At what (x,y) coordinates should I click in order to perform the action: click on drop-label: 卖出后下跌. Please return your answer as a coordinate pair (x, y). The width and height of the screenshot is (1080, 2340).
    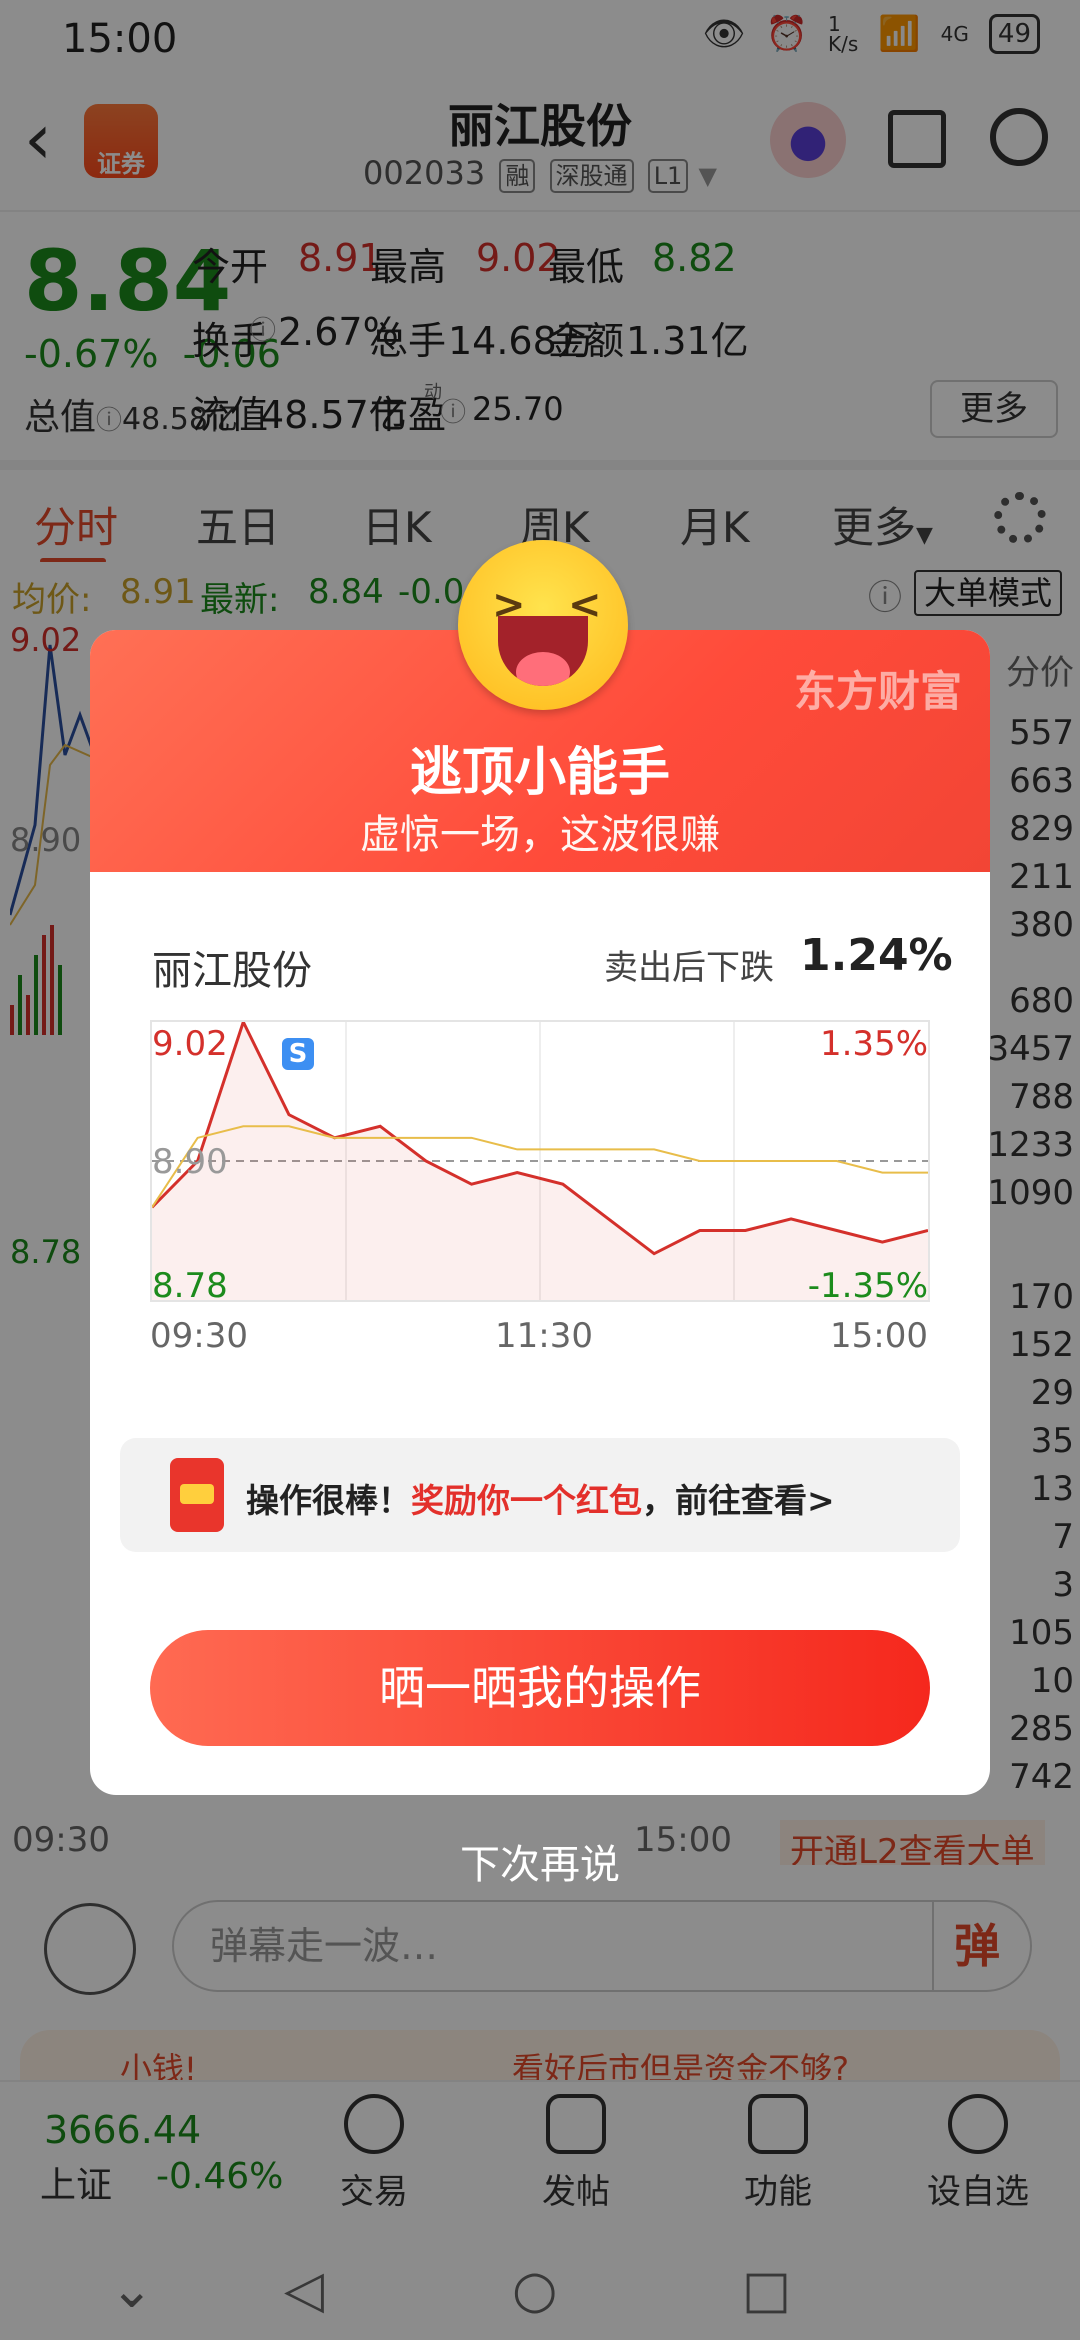
    Looking at the image, I should click on (689, 968).